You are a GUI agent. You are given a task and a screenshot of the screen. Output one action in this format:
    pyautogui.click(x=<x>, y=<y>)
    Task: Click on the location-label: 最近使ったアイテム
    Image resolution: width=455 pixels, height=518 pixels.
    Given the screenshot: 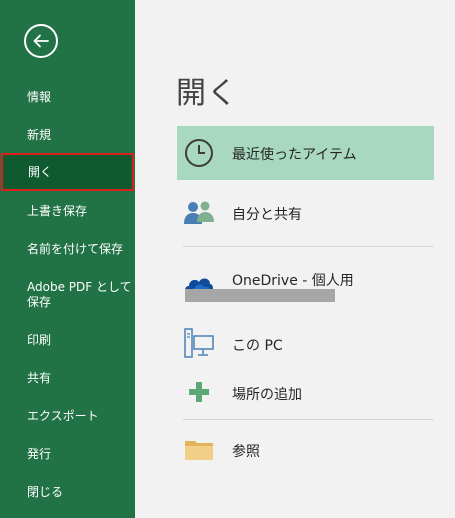 What is the action you would take?
    pyautogui.click(x=294, y=155)
    